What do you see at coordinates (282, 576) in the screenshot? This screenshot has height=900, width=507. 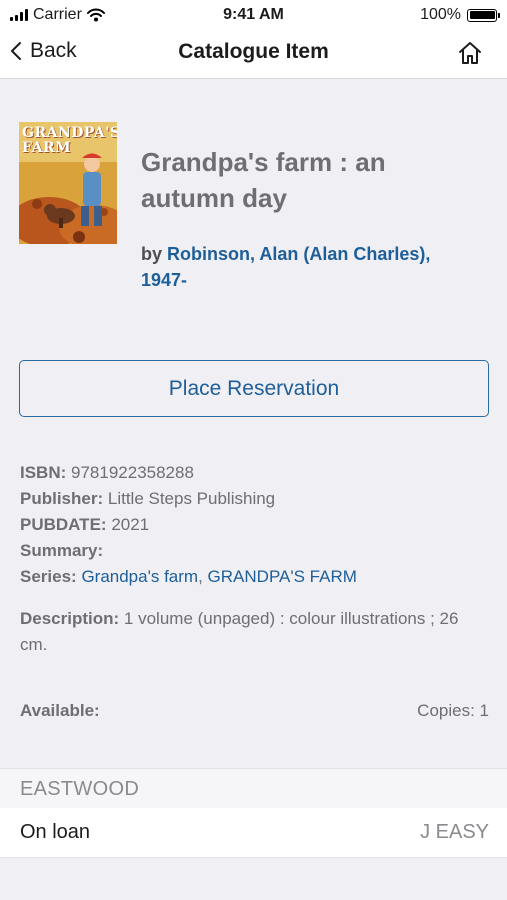 I see `series-link: GRANDPA'S FARM` at bounding box center [282, 576].